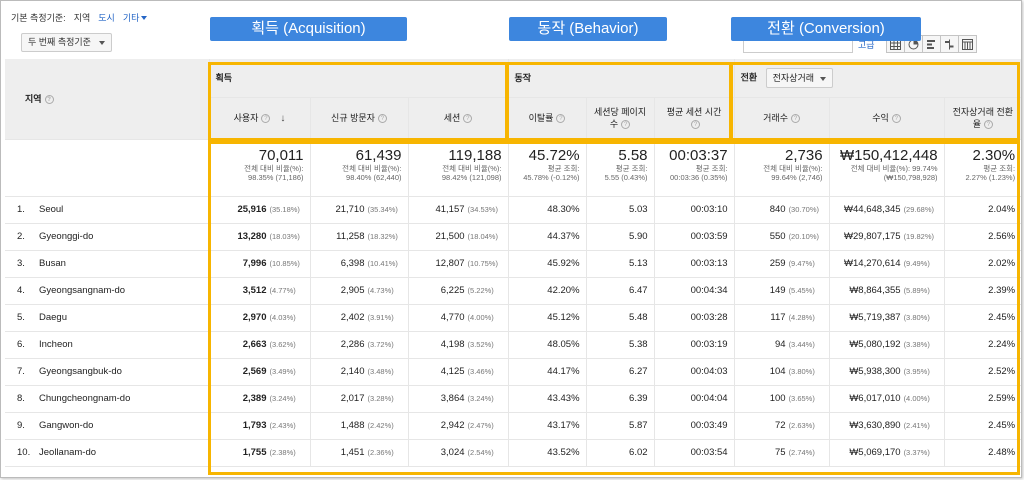 This screenshot has width=1024, height=480. Describe the element at coordinates (982, 372) in the screenshot. I see `ecom-rate-cell: 2.52%` at that location.